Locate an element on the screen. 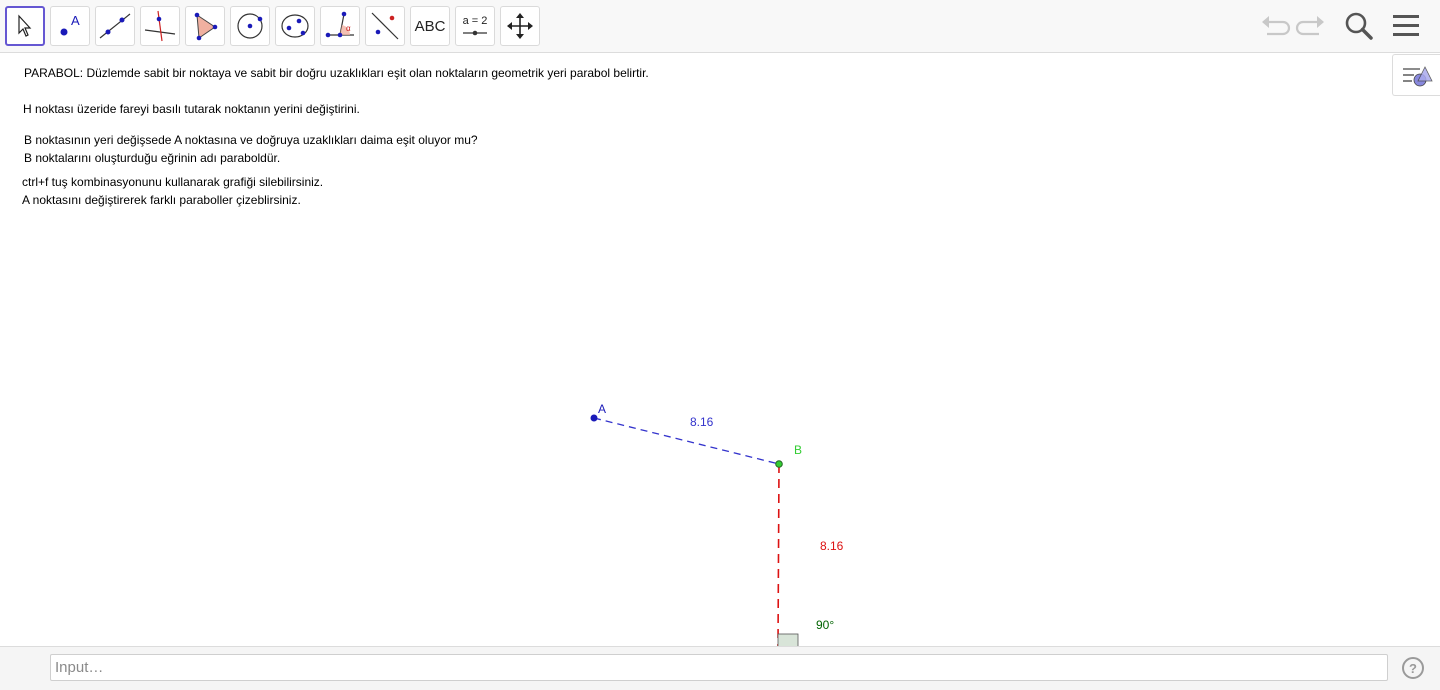 The width and height of the screenshot is (1440, 690). angle-icon: α is located at coordinates (339, 24).